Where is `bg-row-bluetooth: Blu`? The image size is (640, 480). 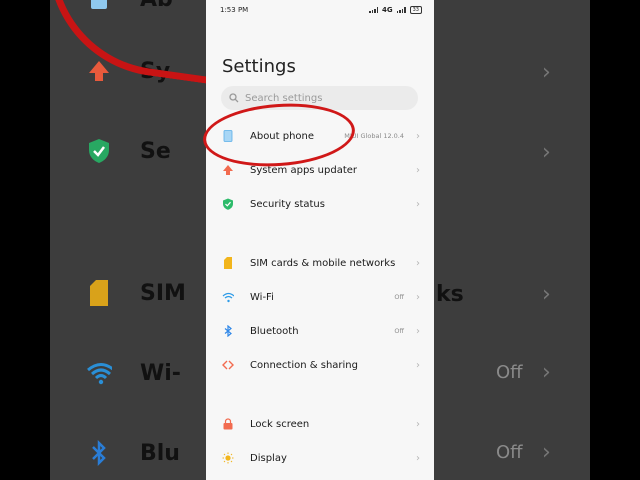 bg-row-bluetooth: Blu is located at coordinates (133, 453).